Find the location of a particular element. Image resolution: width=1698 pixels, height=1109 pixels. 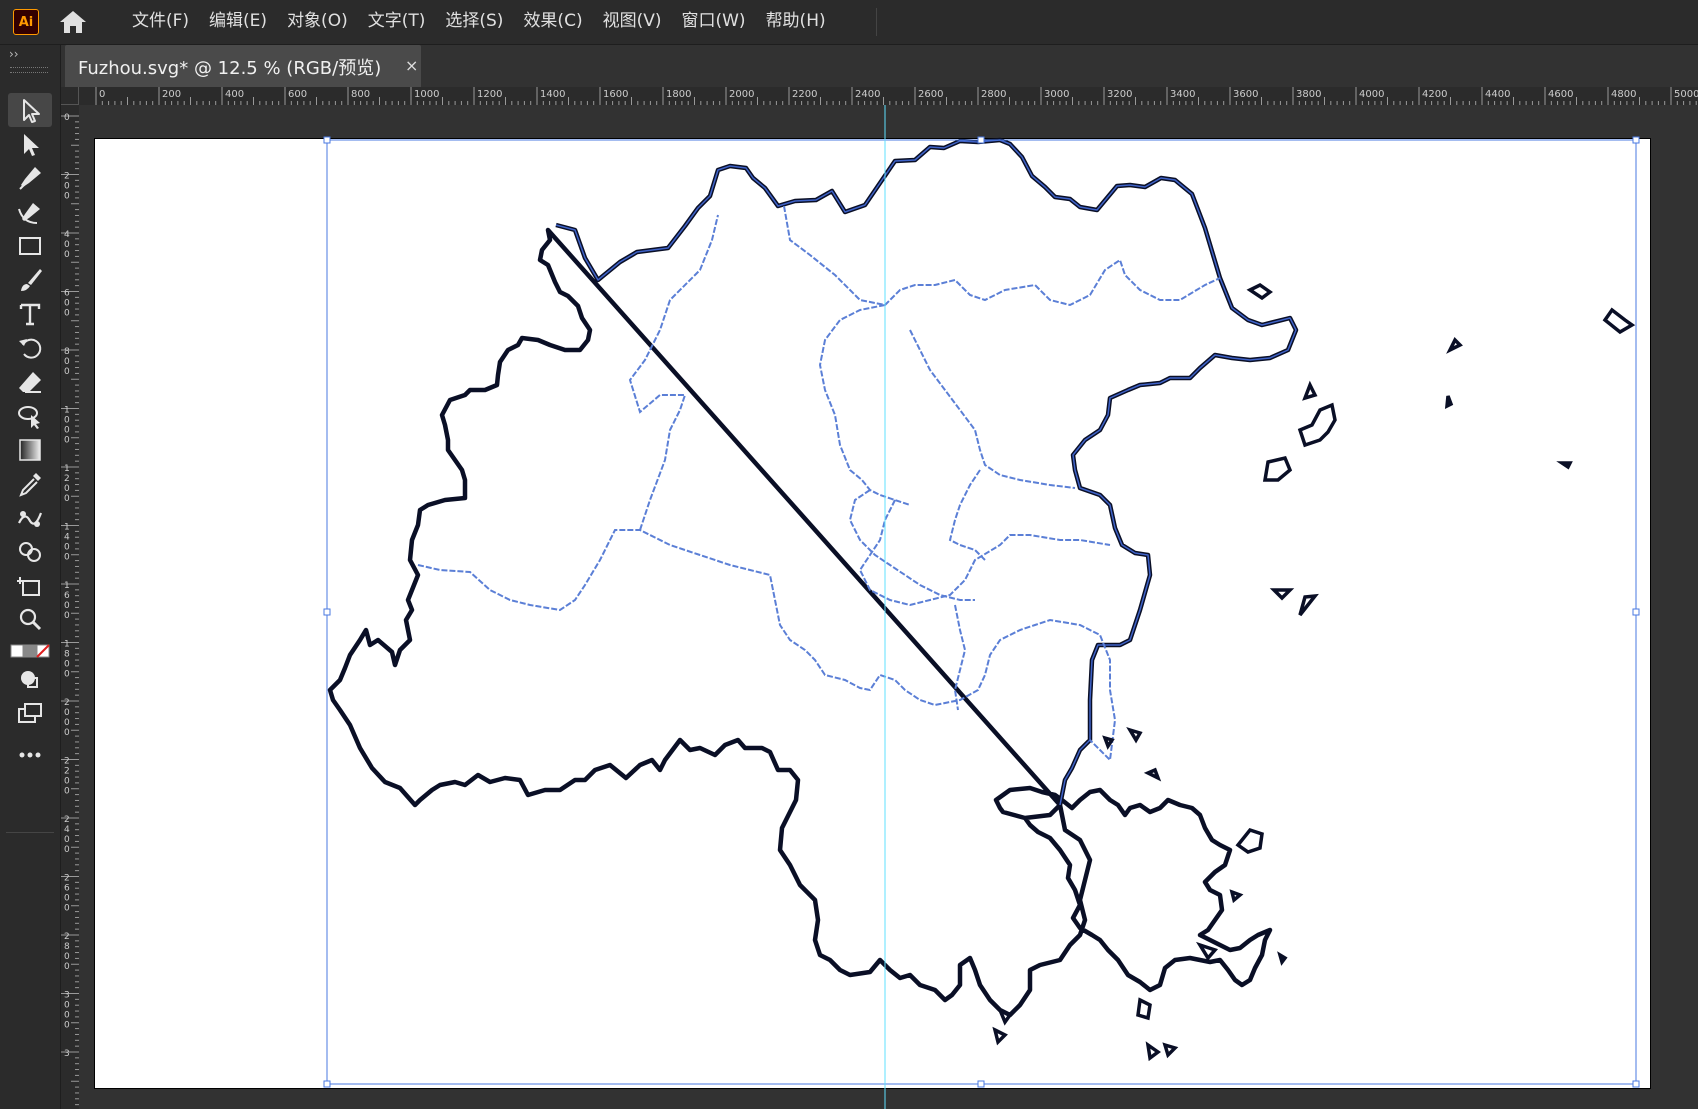

curvature-icon is located at coordinates (29, 213).